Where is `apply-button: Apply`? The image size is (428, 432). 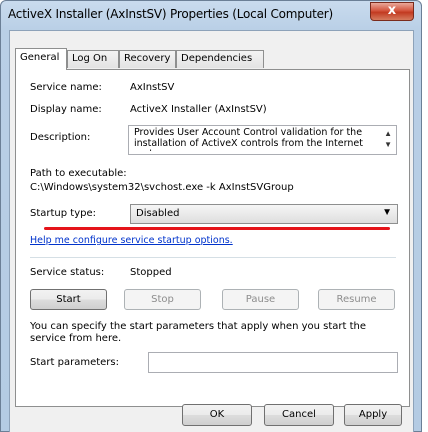
apply-button: Apply is located at coordinates (373, 415).